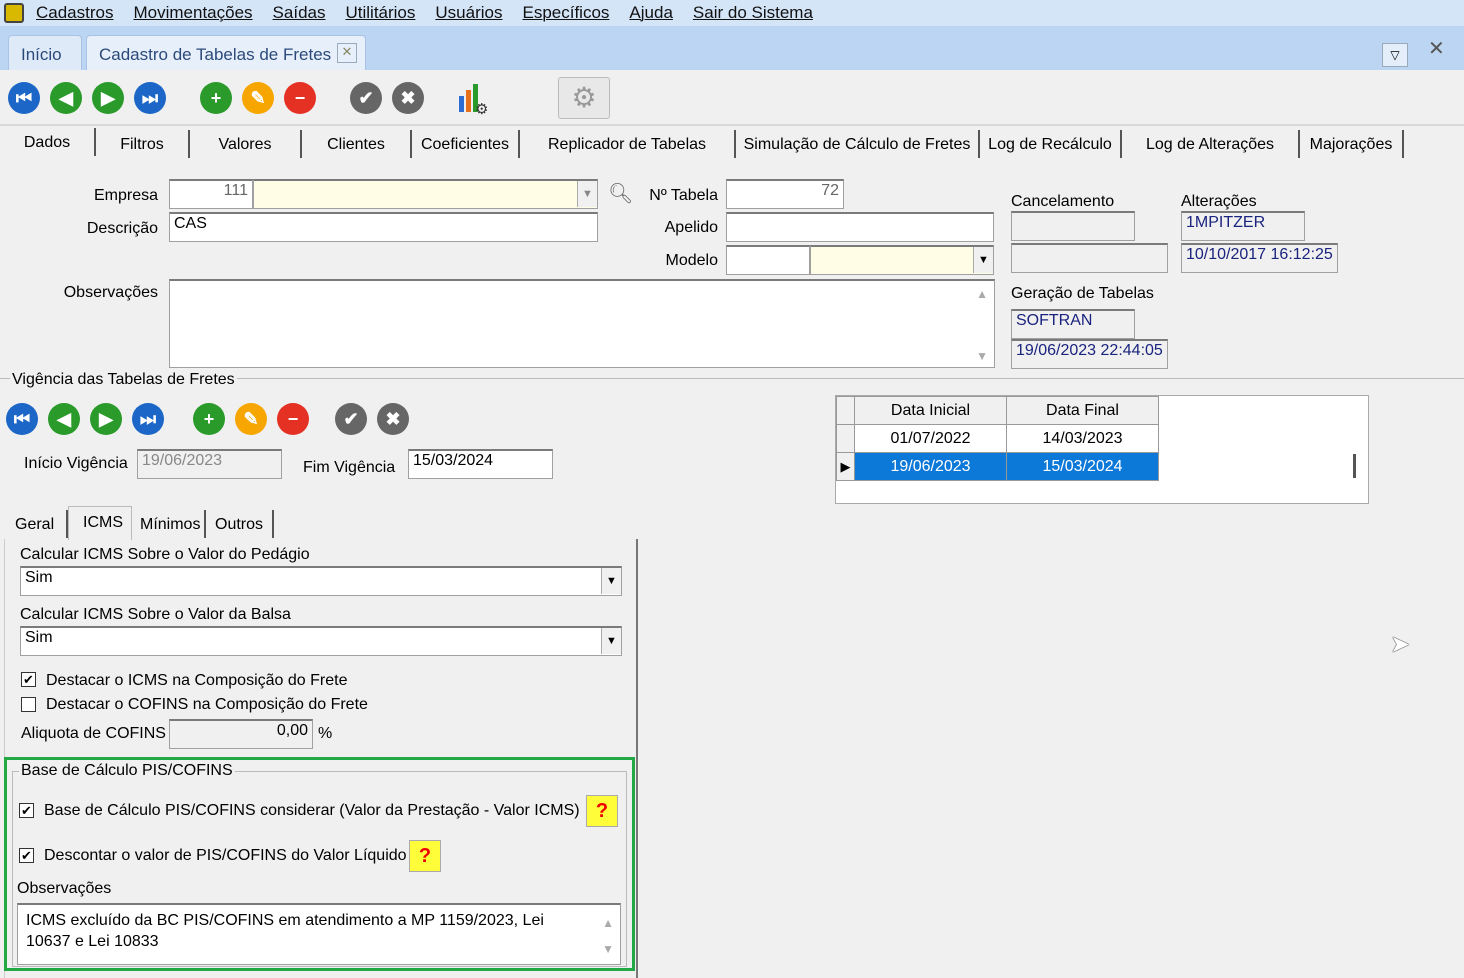  Describe the element at coordinates (582, 323) in the screenshot. I see `observacoes-textarea: ▲ ▼` at that location.